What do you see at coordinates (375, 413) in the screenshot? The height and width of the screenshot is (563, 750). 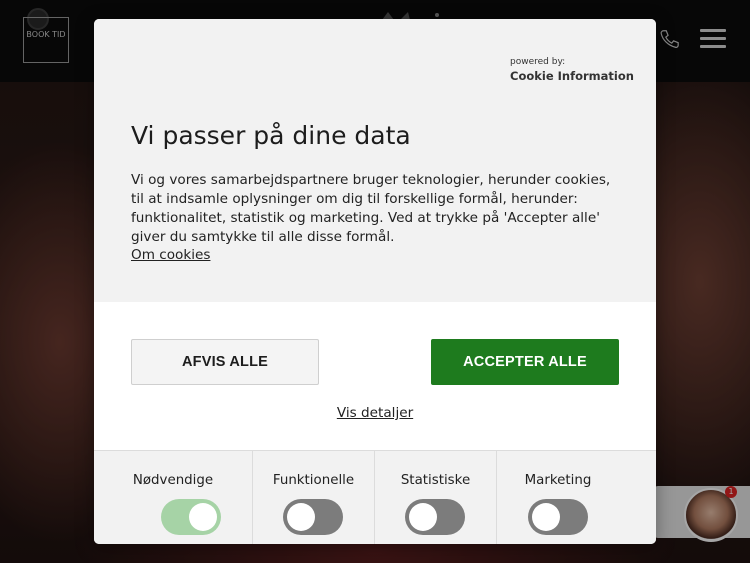 I see `show-details-link: Vis detaljer` at bounding box center [375, 413].